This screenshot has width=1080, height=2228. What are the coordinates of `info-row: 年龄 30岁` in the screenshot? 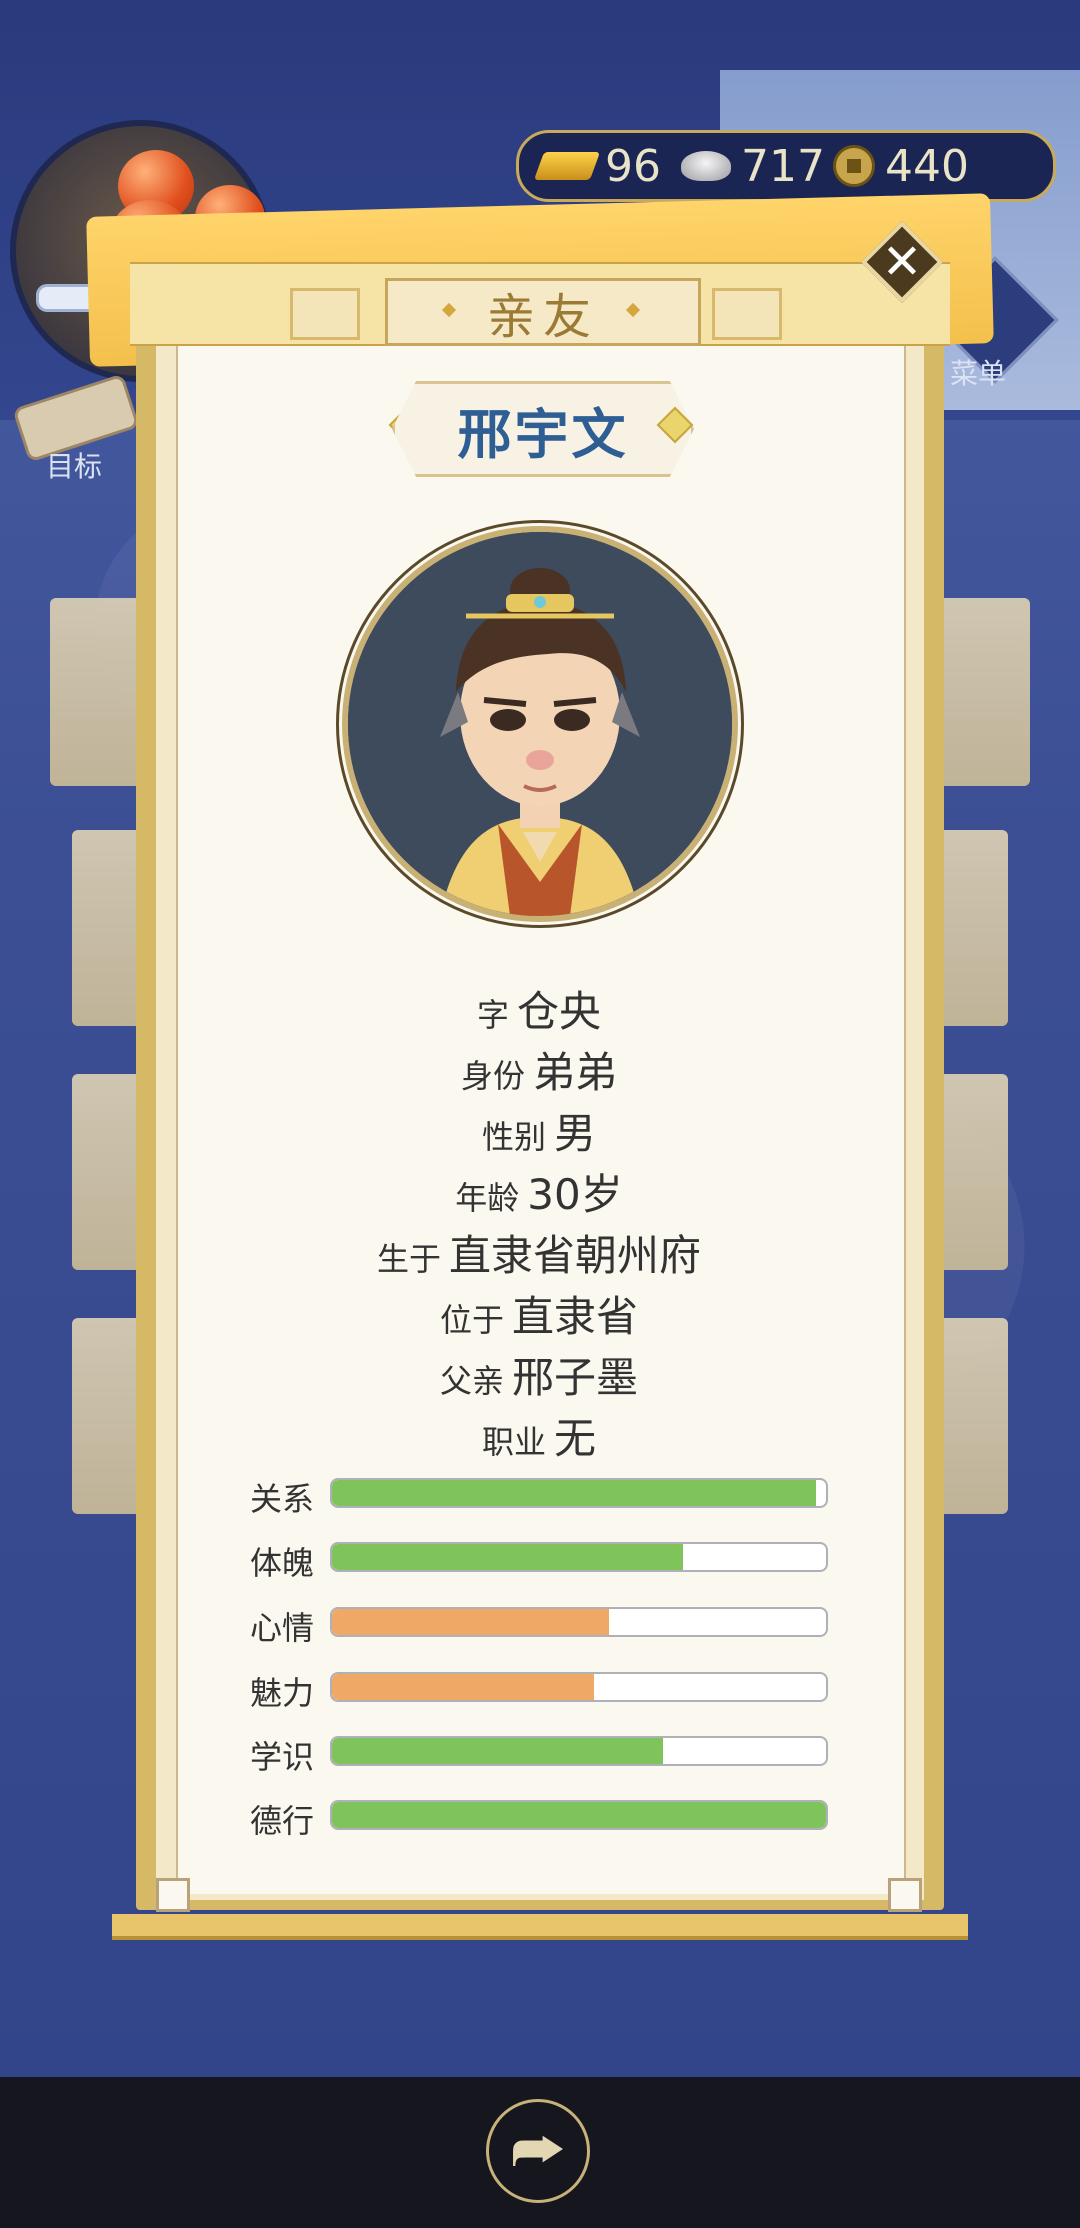 It's located at (539, 1191).